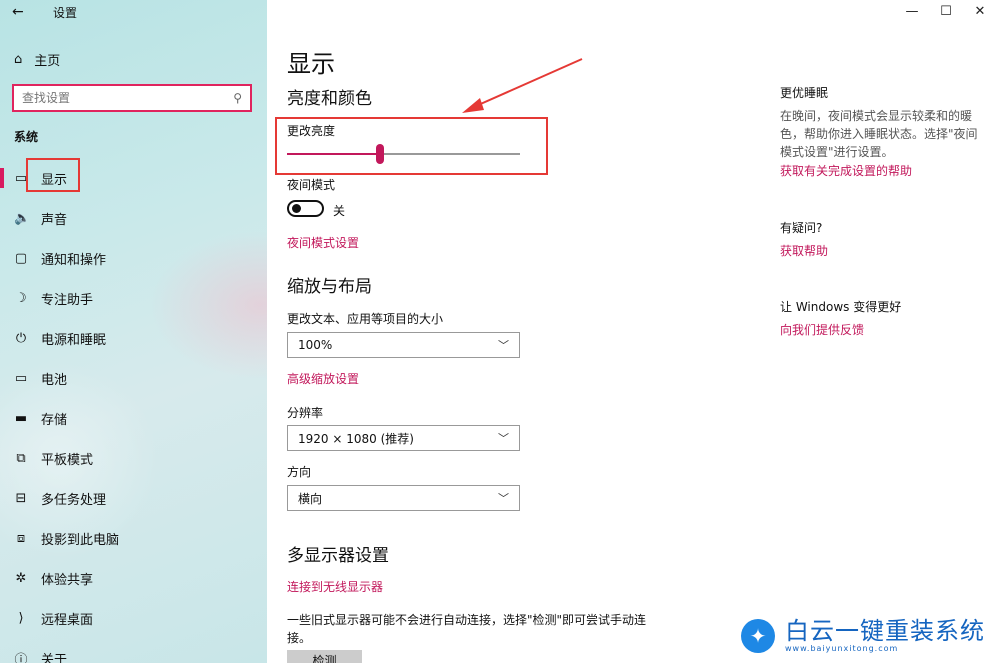  What do you see at coordinates (128, 98) in the screenshot?
I see `search-input` at bounding box center [128, 98].